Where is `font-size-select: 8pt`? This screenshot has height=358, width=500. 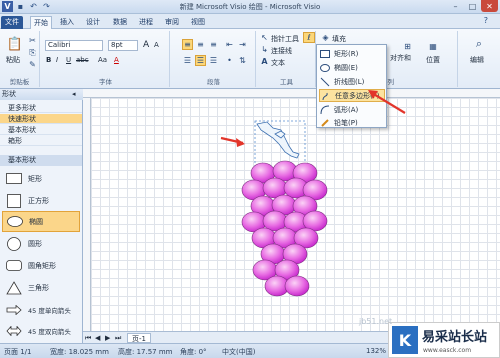
font-size-select: 8pt is located at coordinates (123, 45).